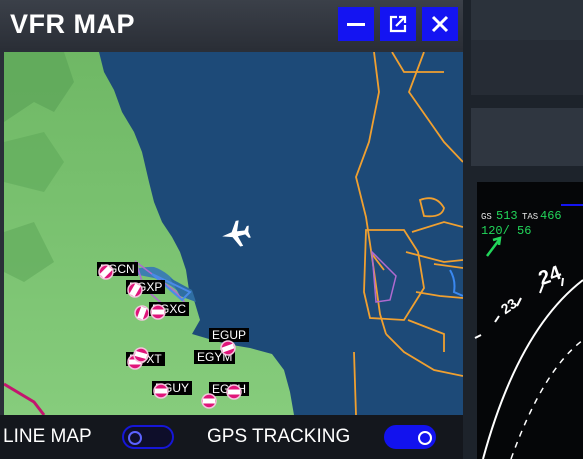 The image size is (583, 459). I want to click on close-icon, so click(440, 24).